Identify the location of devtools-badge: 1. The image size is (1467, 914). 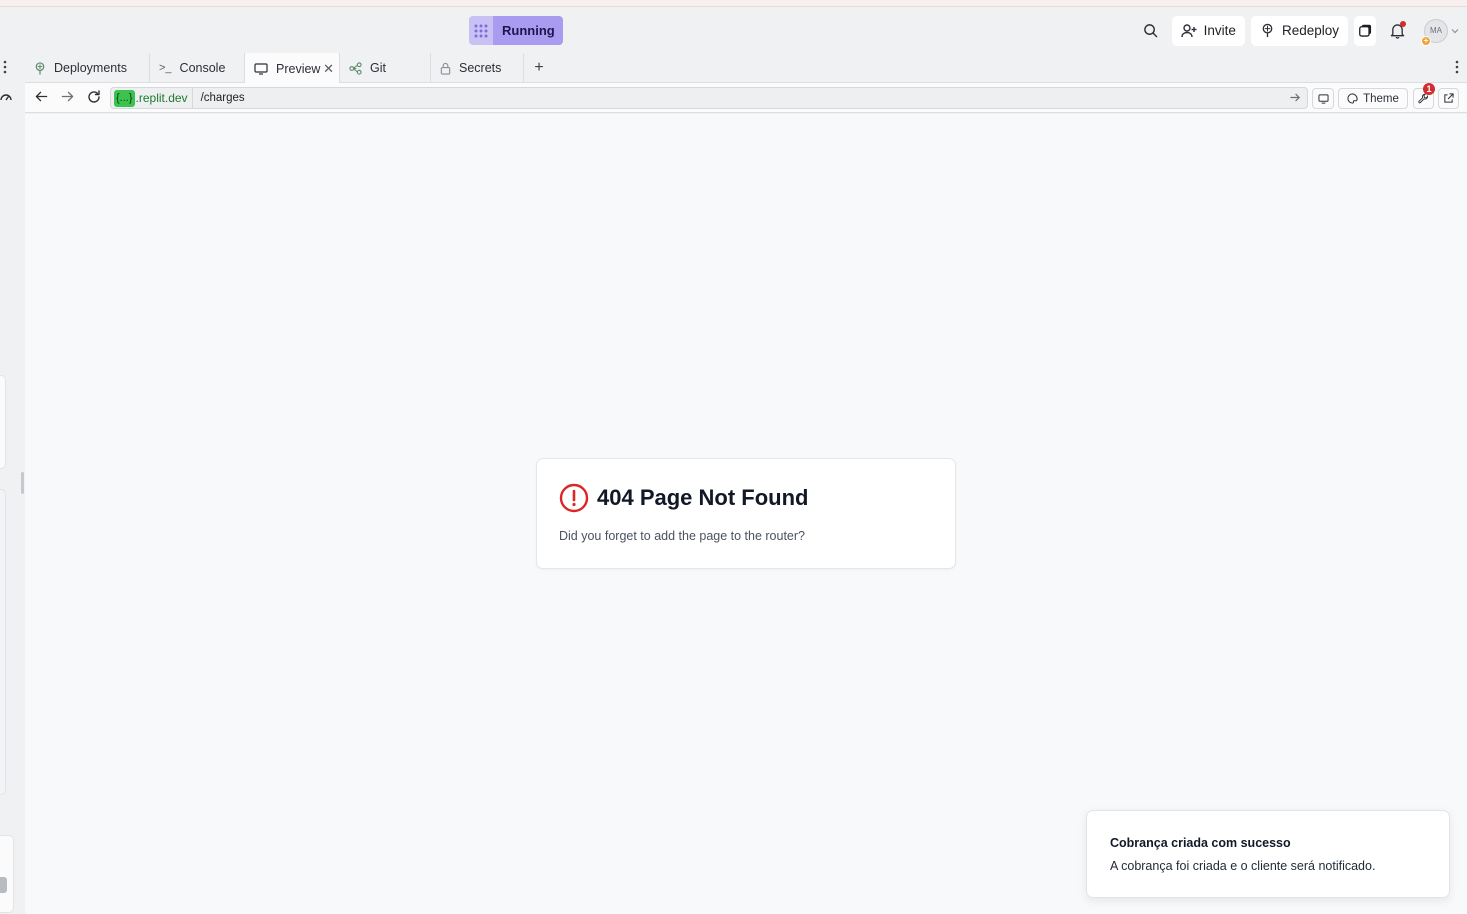
(1429, 89).